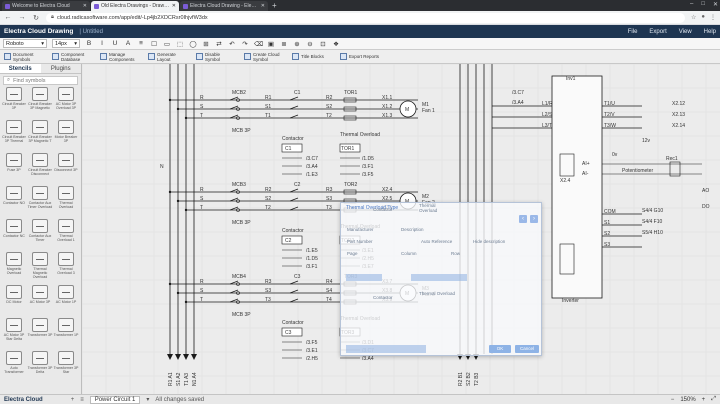  I want to click on stencil-symbol: Transformer 3P, so click(40, 333).